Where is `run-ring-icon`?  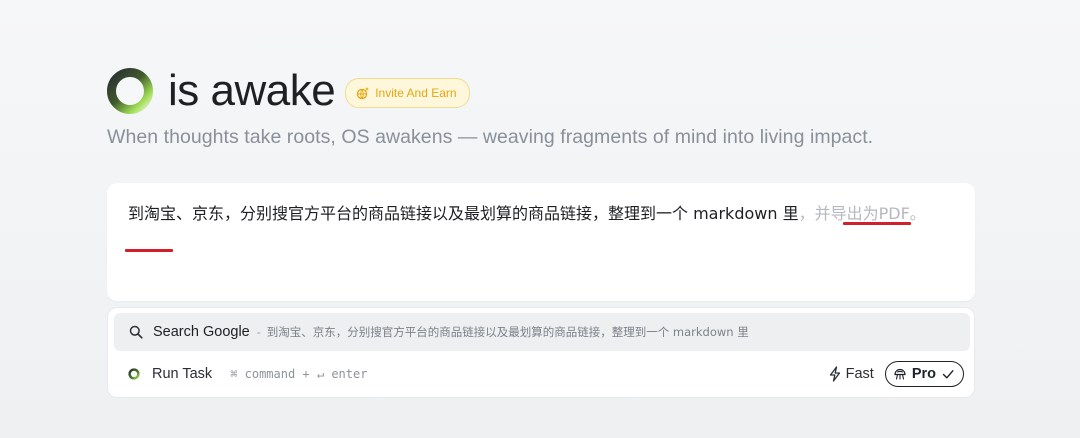
run-ring-icon is located at coordinates (134, 374).